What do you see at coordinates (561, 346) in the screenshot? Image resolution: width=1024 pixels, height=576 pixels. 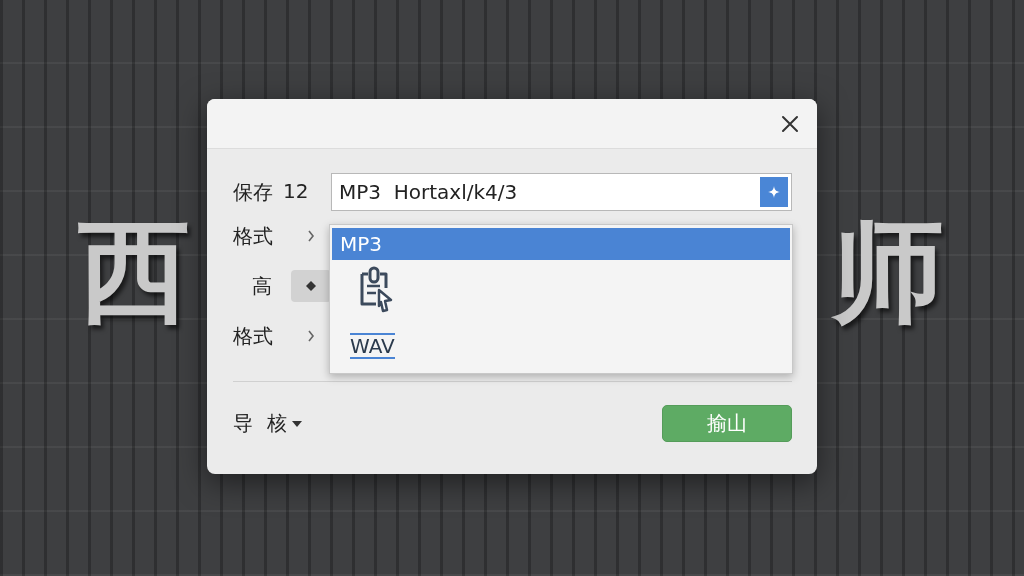 I see `dropdown-option: WAV` at bounding box center [561, 346].